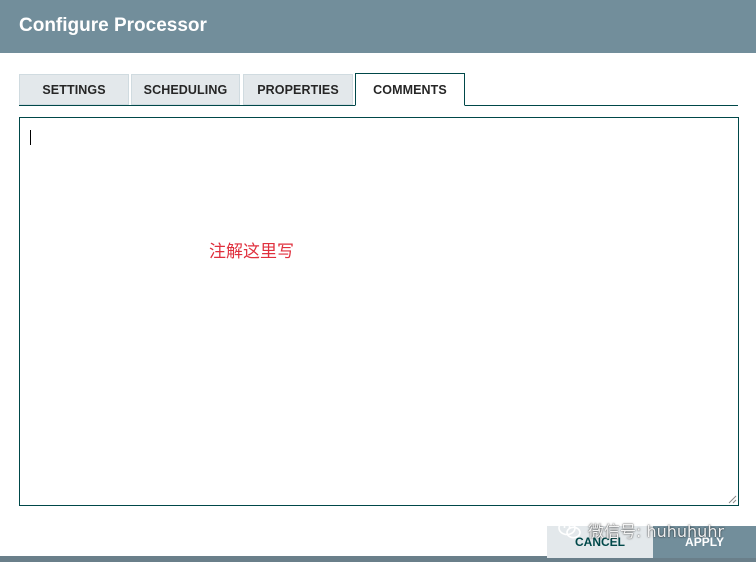 This screenshot has height=562, width=756. Describe the element at coordinates (732, 499) in the screenshot. I see `resize-grip-icon` at that location.